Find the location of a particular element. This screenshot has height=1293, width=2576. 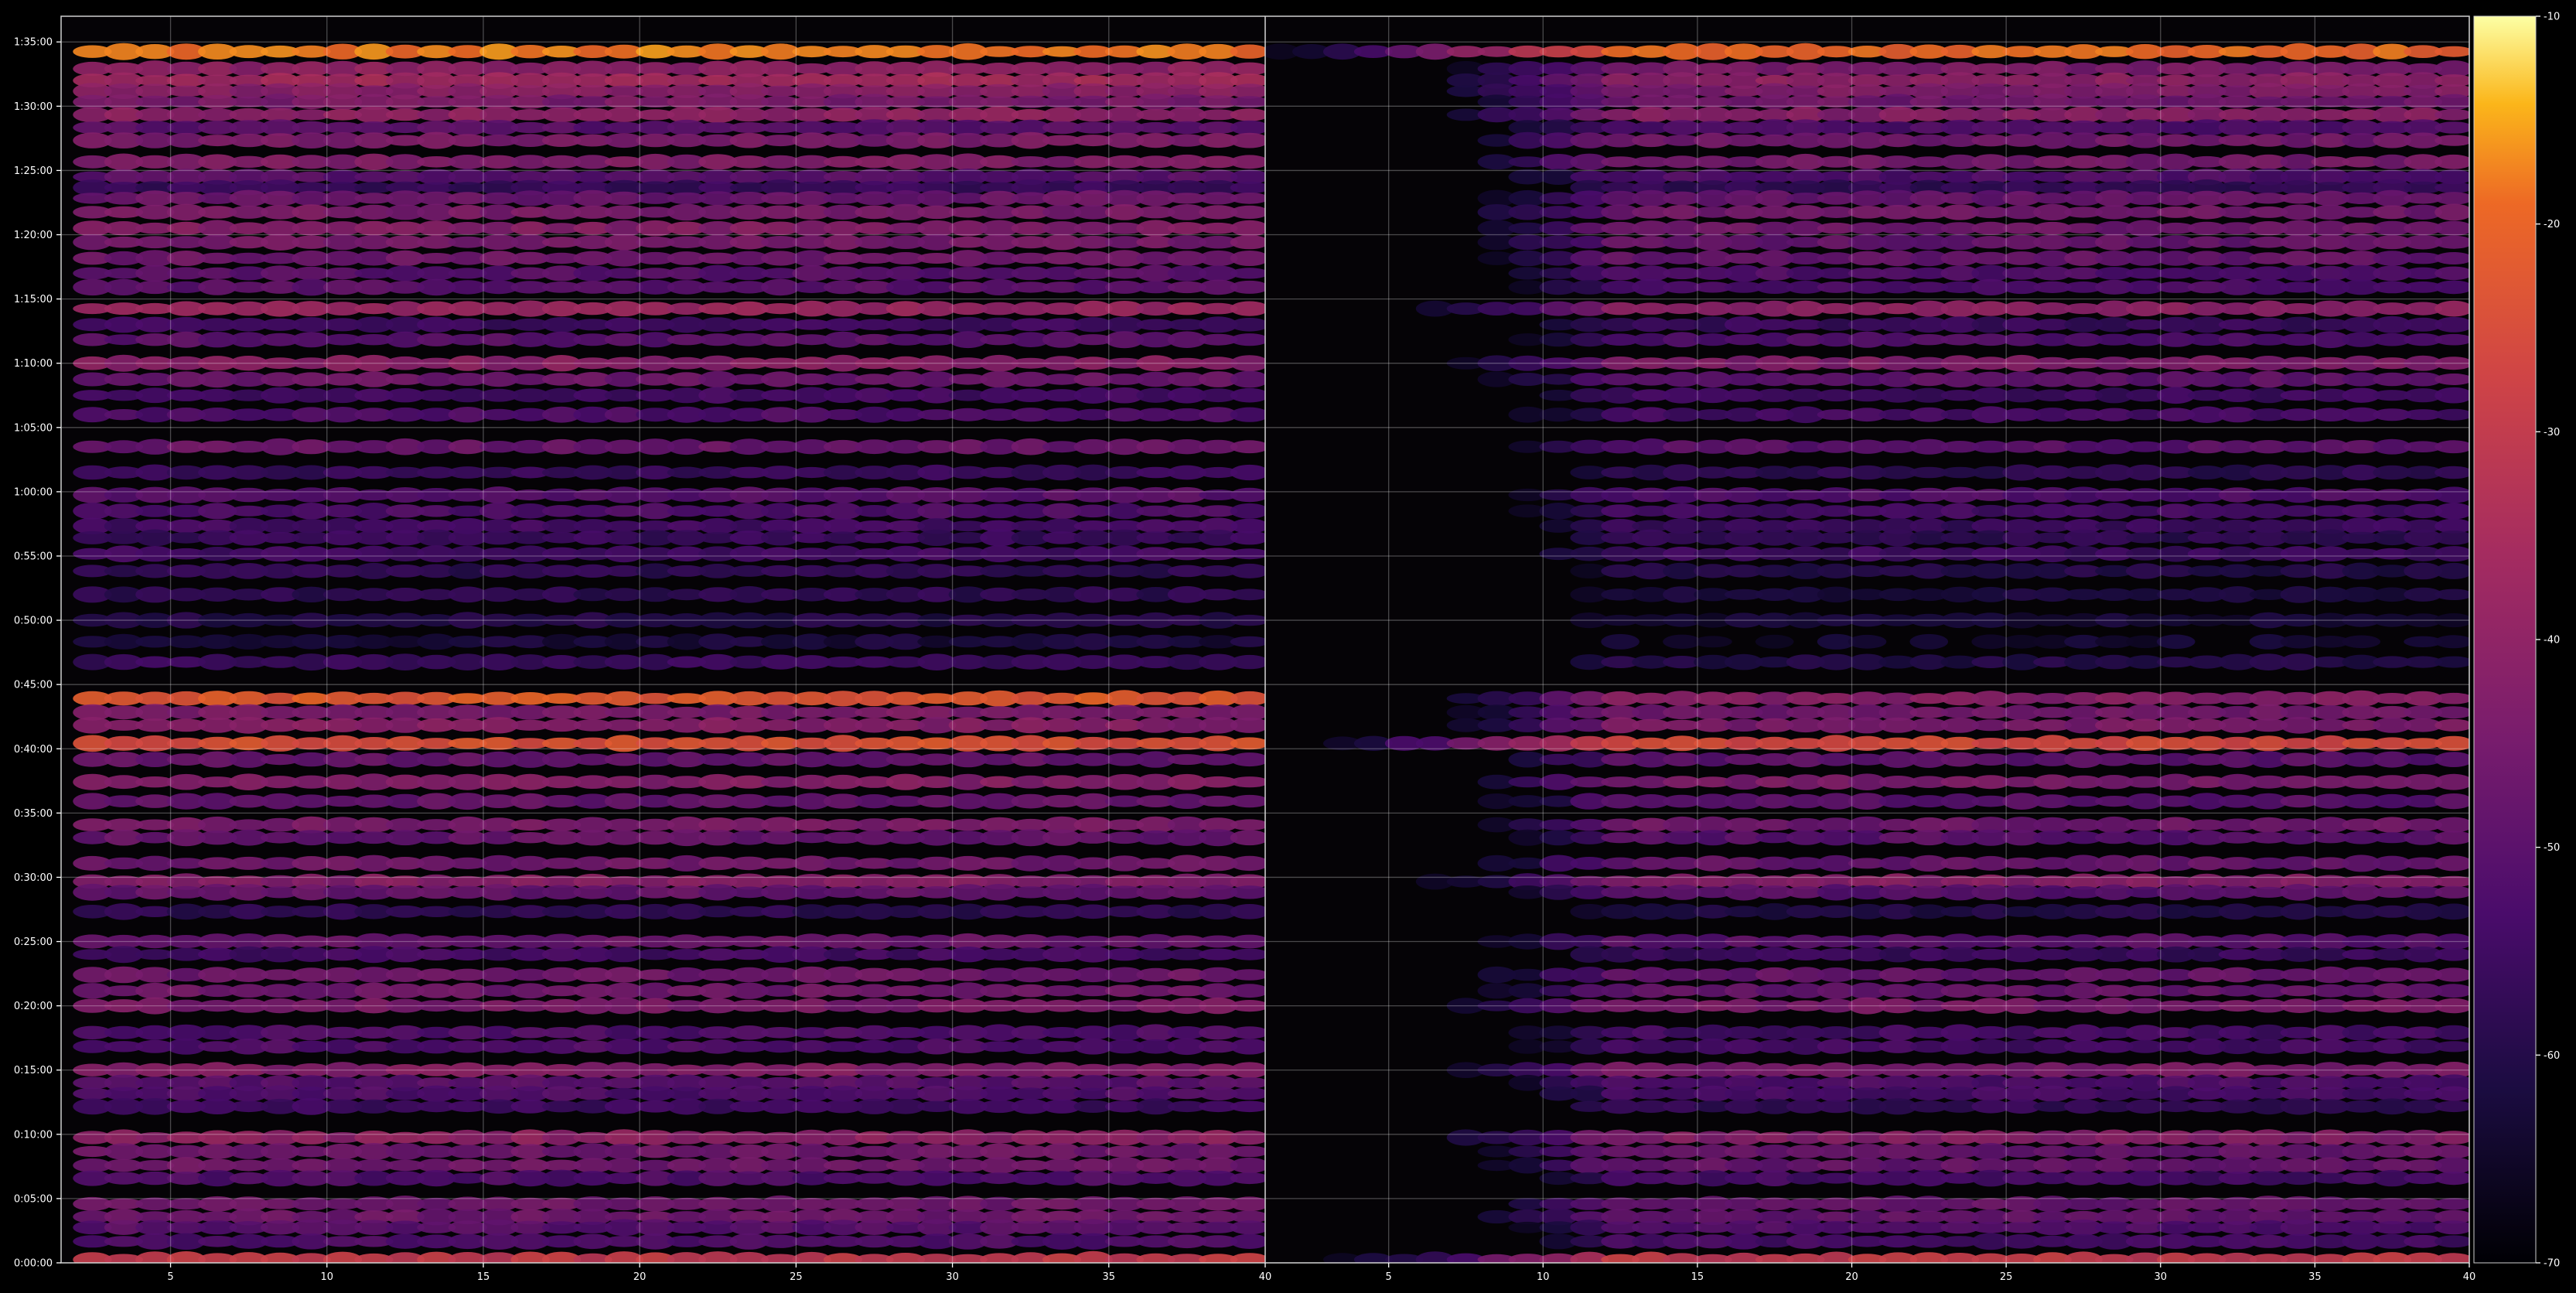

y-tick-label: 1:25:00 is located at coordinates (33, 171).